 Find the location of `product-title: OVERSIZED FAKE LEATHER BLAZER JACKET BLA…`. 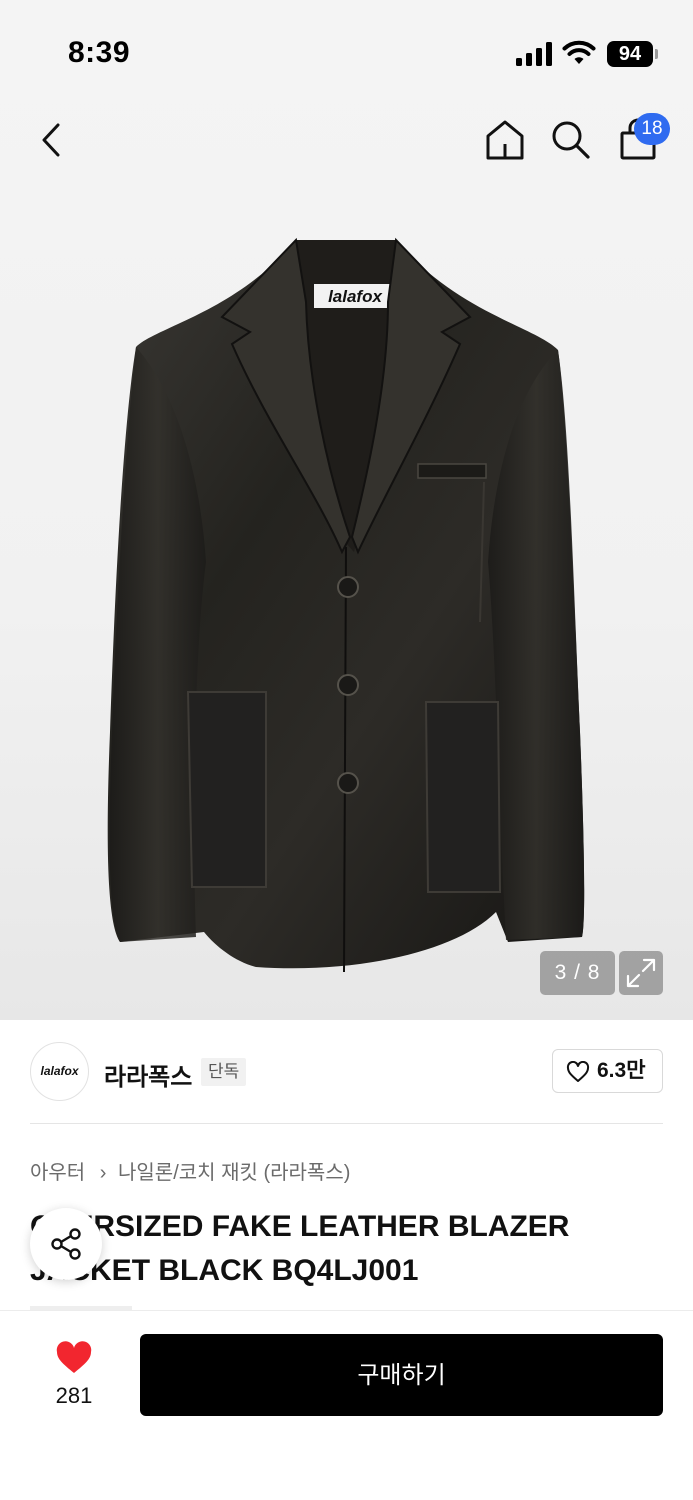

product-title: OVERSIZED FAKE LEATHER BLAZER JACKET BLA… is located at coordinates (300, 1248).